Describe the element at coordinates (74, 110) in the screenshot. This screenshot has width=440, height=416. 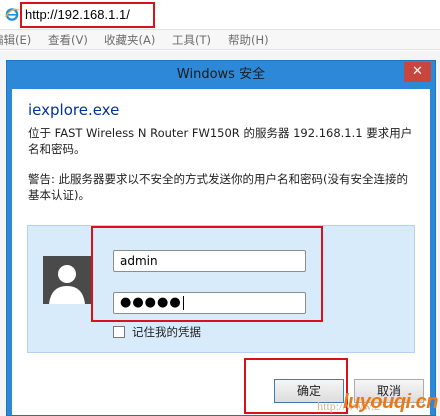
I see `app-name: iexplore.exe` at that location.